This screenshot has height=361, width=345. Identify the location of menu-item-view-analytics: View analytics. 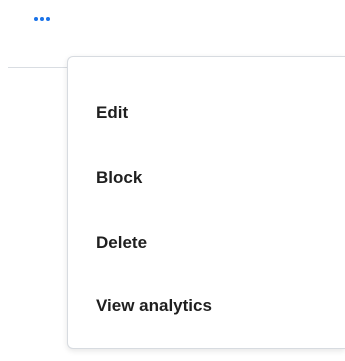
(206, 306).